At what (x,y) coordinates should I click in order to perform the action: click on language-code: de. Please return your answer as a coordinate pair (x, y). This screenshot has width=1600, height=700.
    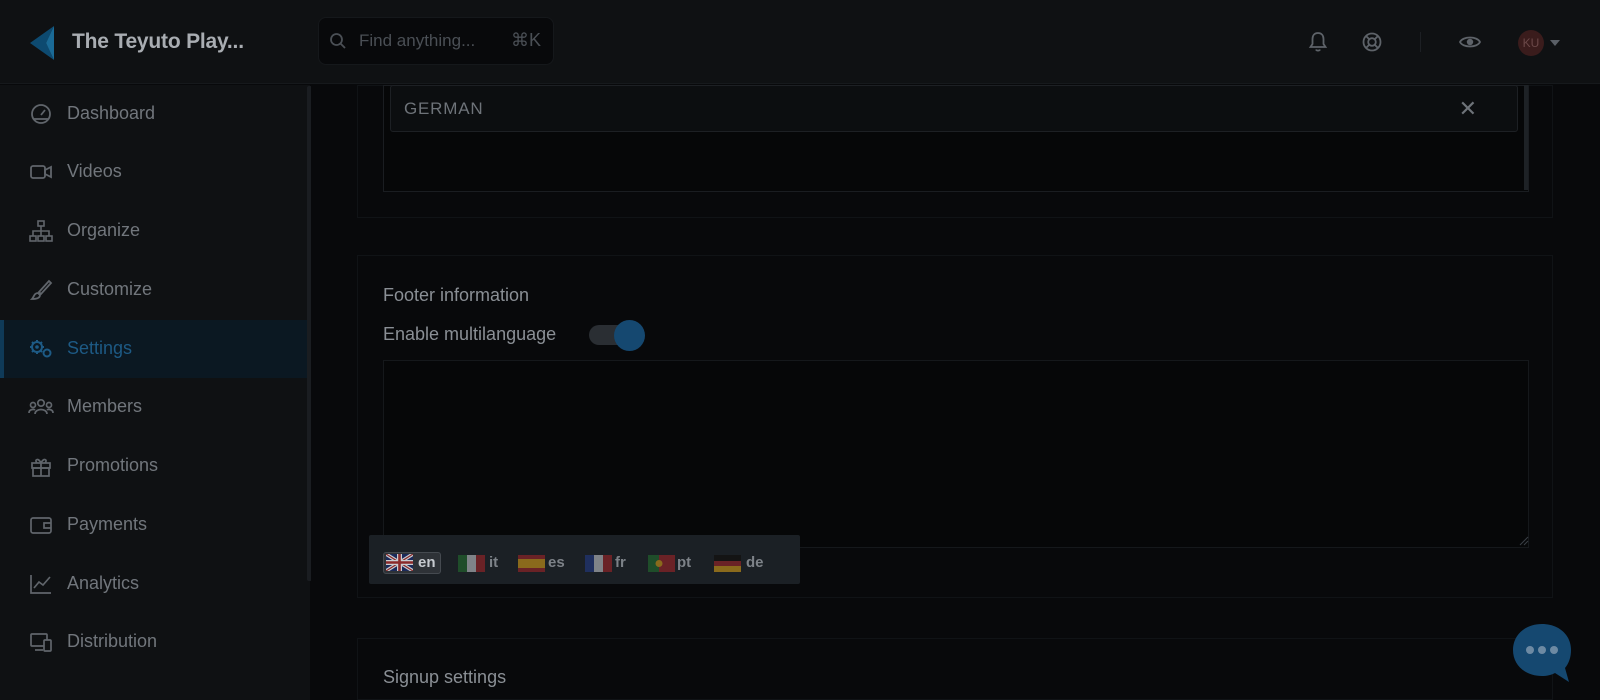
    Looking at the image, I should click on (755, 562).